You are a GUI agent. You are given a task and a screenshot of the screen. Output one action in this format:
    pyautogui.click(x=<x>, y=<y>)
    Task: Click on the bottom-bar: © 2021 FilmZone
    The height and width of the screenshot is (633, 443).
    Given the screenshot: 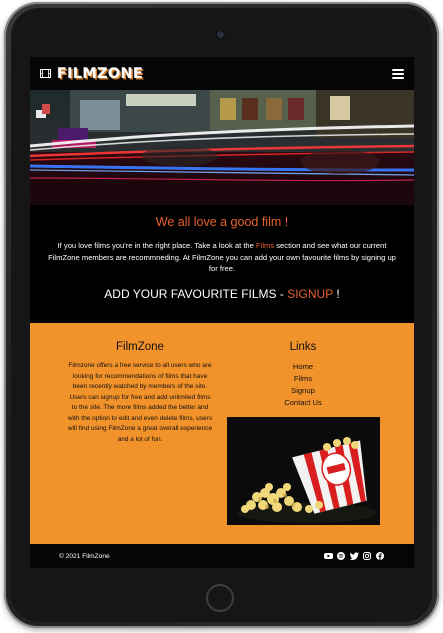 What is the action you would take?
    pyautogui.click(x=222, y=556)
    